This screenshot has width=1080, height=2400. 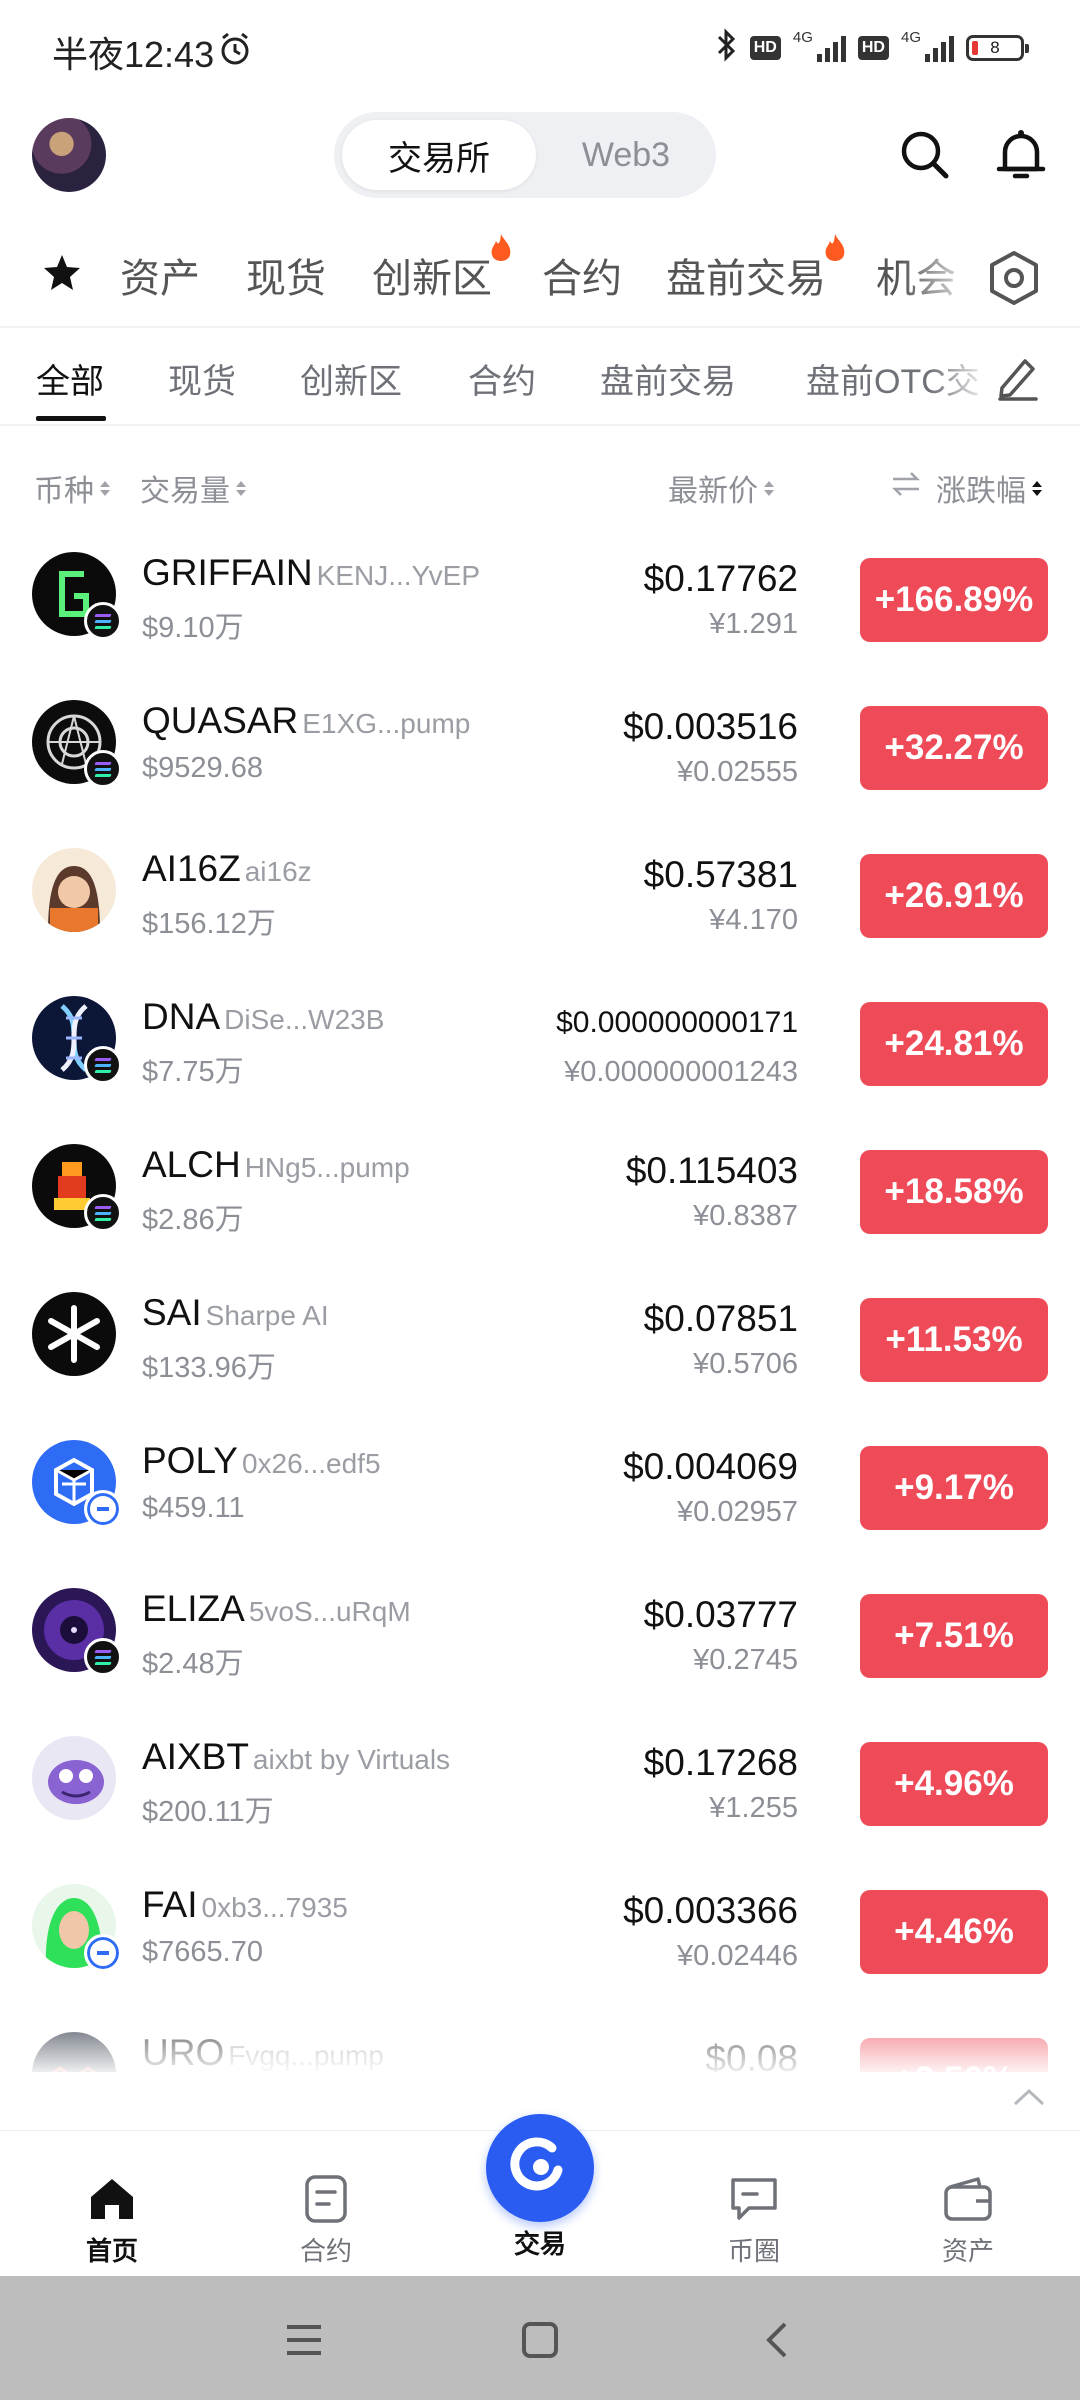 What do you see at coordinates (325, 2251) in the screenshot?
I see `nav-contract-label: 合约` at bounding box center [325, 2251].